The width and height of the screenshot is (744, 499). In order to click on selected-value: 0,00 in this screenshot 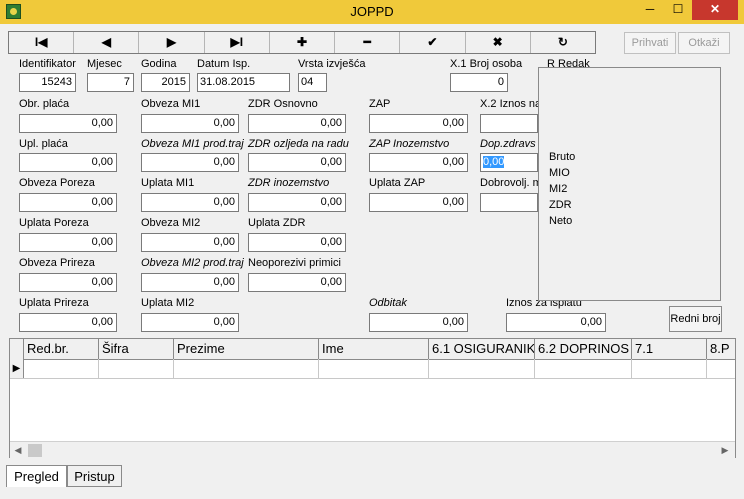, I will do `click(494, 162)`.